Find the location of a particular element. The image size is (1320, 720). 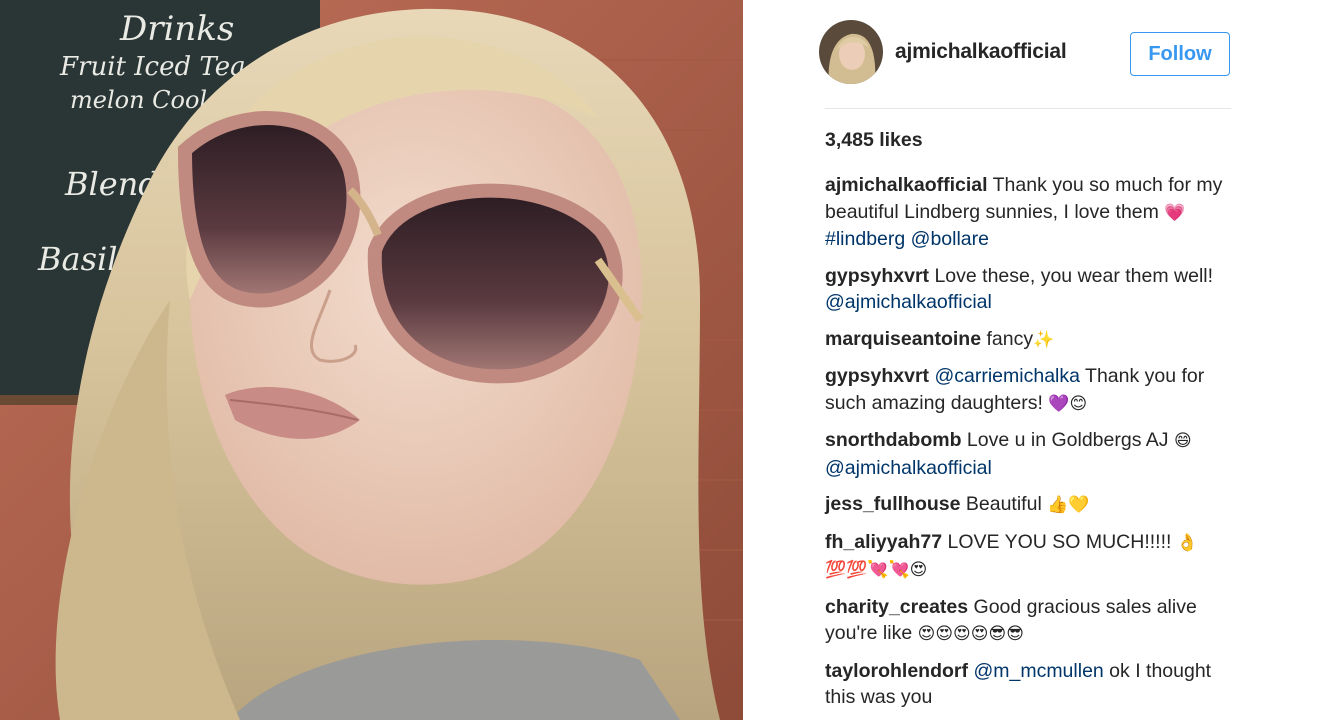

comment-username: fh_aliyyah77 is located at coordinates (883, 542).